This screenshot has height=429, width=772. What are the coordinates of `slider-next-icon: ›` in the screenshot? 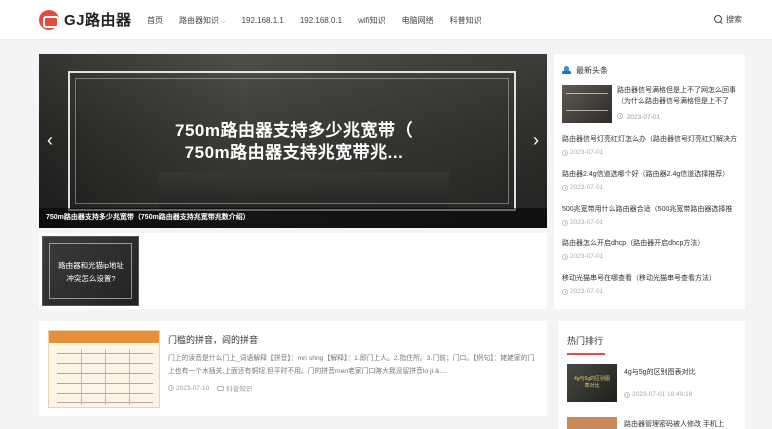 It's located at (536, 140).